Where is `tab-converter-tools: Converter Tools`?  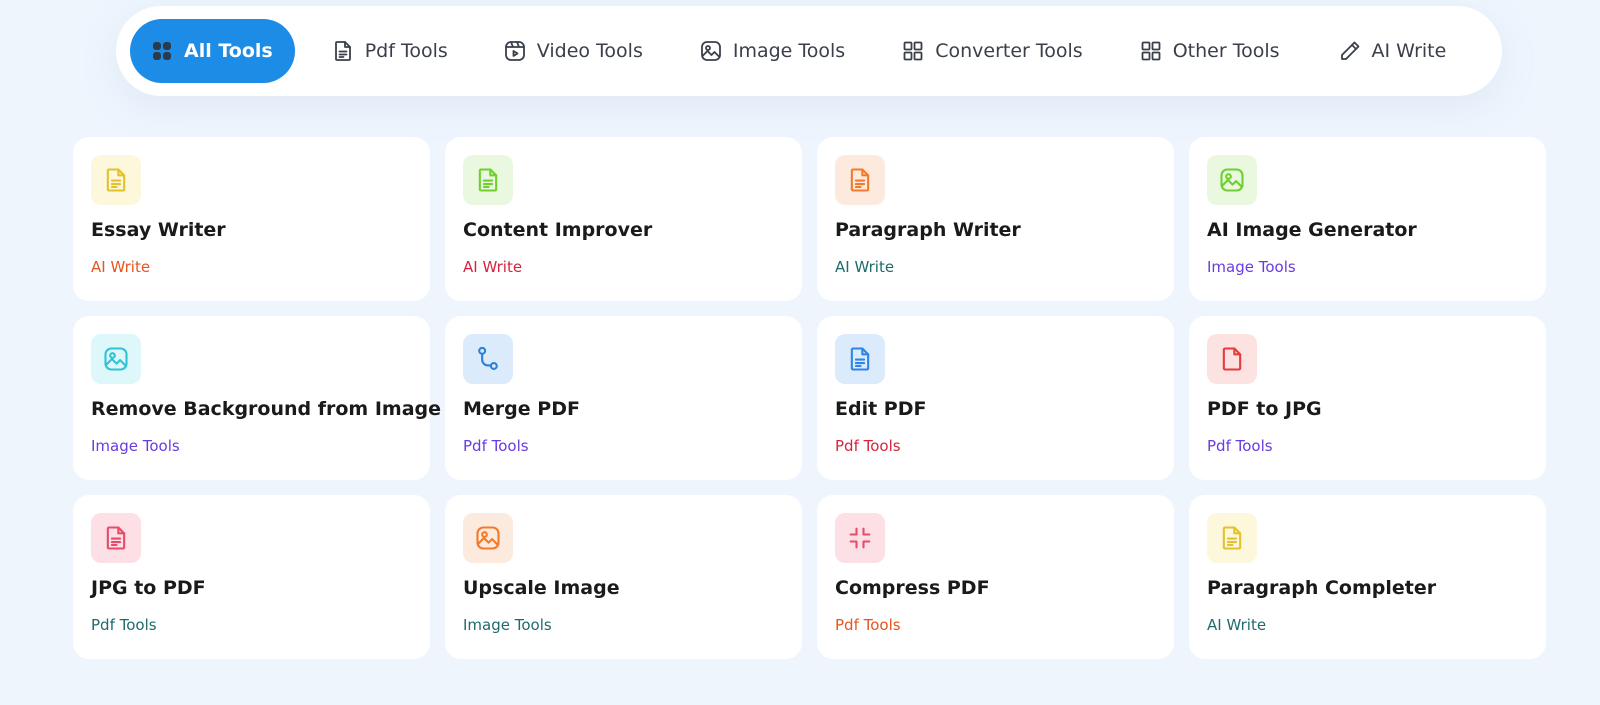
tab-converter-tools: Converter Tools is located at coordinates (992, 51).